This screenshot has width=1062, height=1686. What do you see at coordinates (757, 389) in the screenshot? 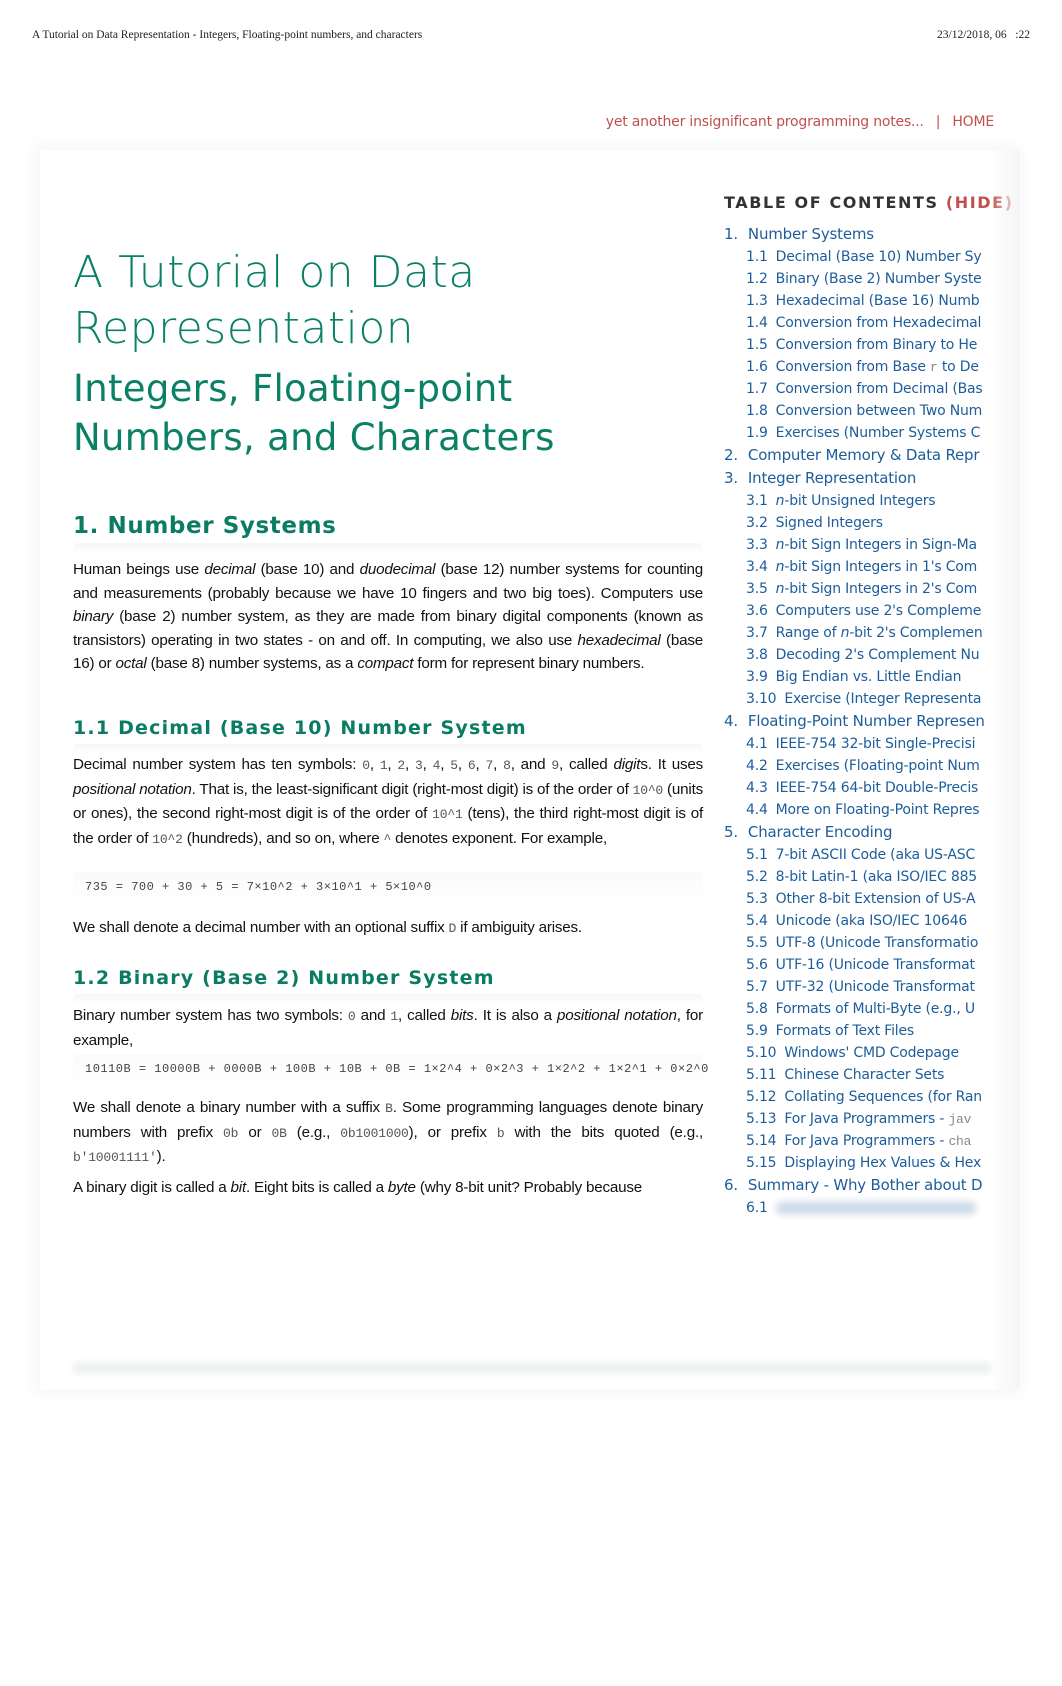
I see `toc-item-number: 1.7` at bounding box center [757, 389].